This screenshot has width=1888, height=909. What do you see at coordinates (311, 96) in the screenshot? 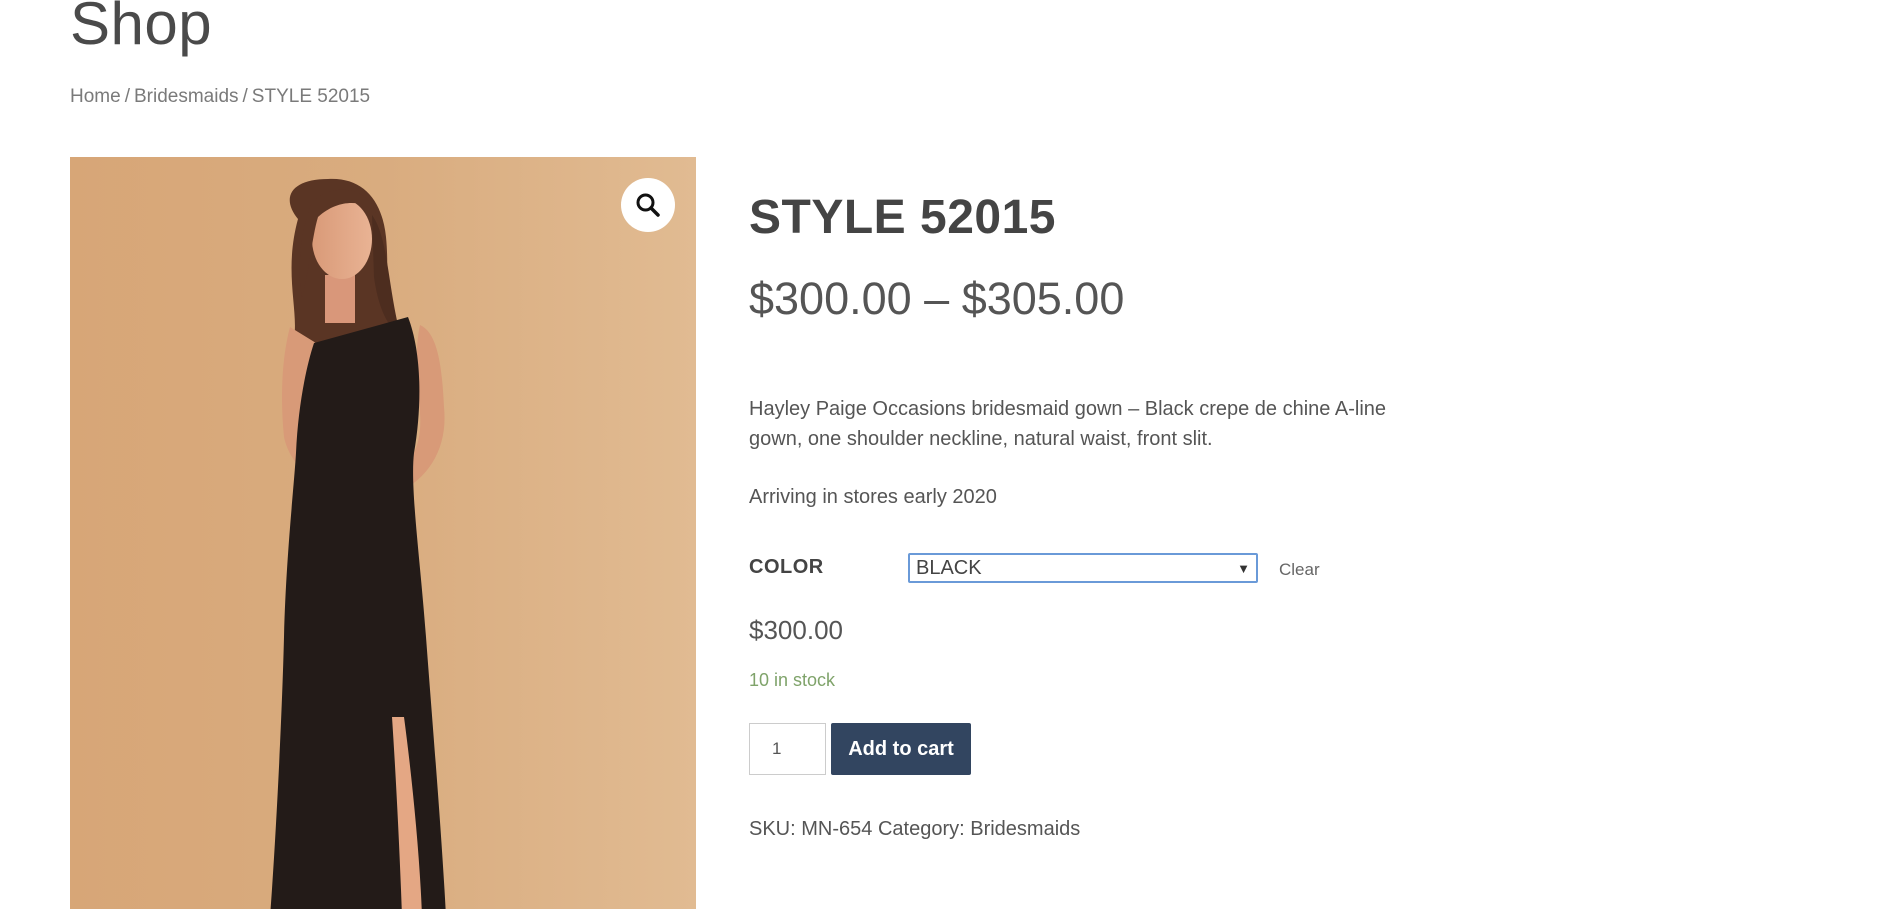
I see `breadcrumb-current: STYLE 52015` at bounding box center [311, 96].